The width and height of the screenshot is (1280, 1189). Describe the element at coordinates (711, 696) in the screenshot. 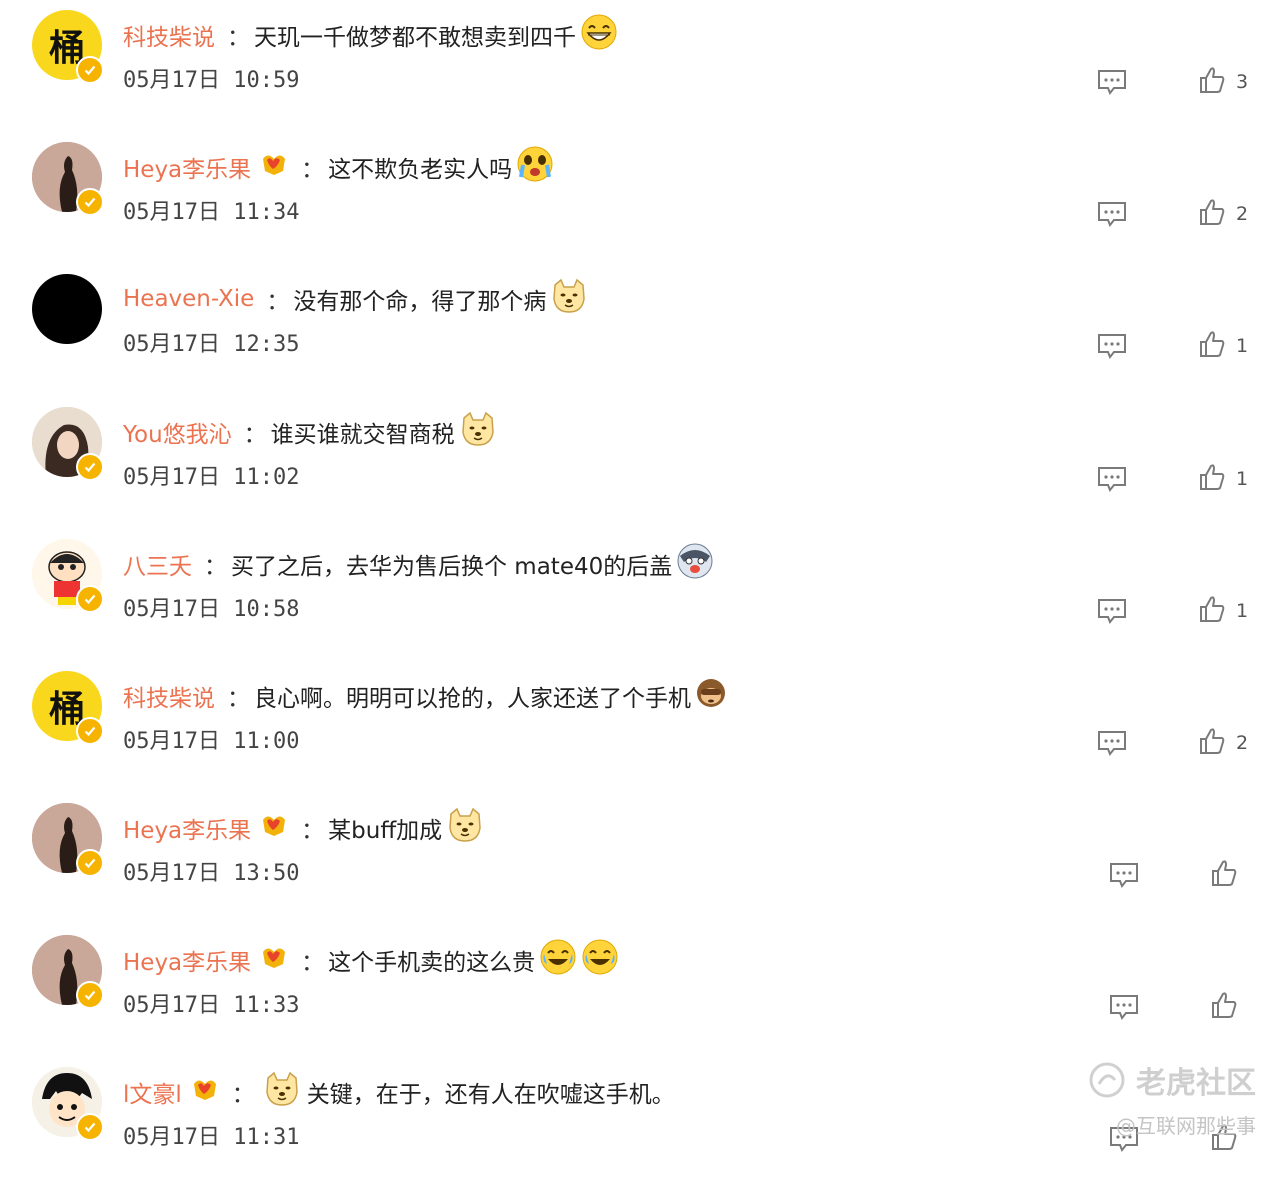

I see `monkey-emoji` at that location.